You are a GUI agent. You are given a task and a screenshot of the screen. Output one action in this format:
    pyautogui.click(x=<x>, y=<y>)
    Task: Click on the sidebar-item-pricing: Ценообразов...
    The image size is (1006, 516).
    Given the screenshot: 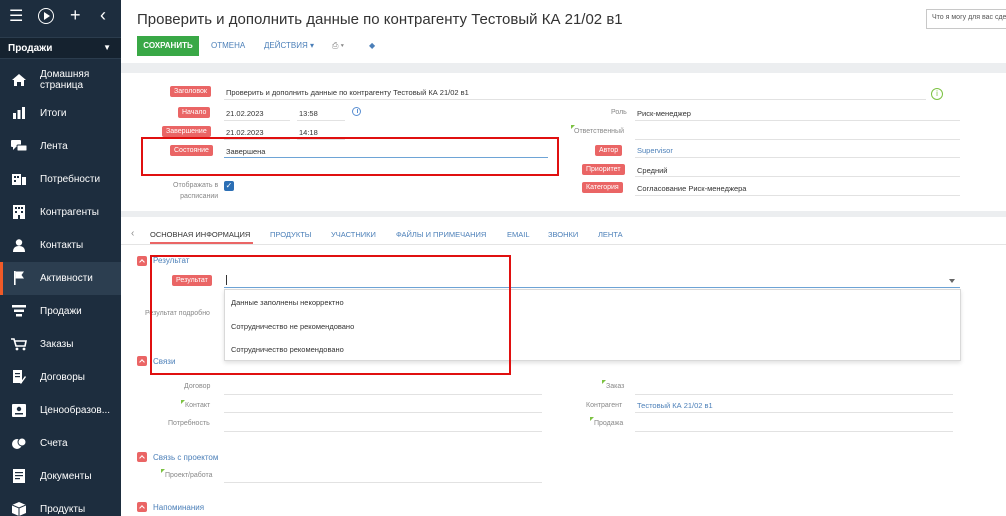 What is the action you would take?
    pyautogui.click(x=60, y=410)
    